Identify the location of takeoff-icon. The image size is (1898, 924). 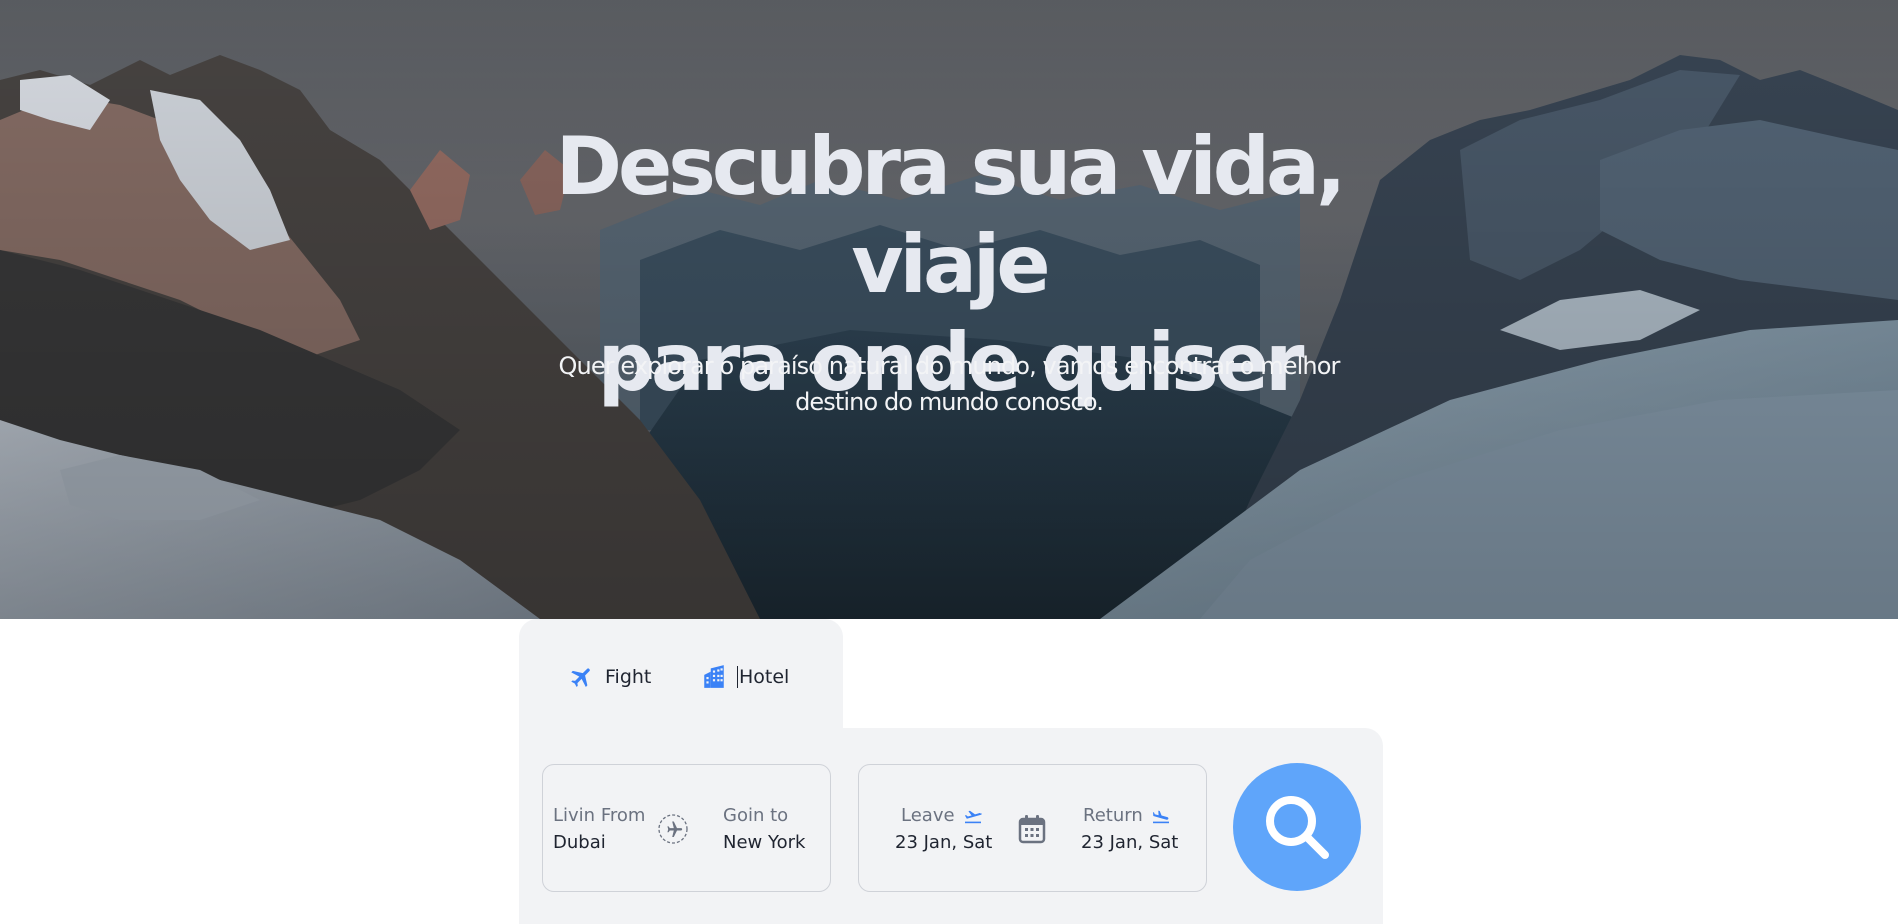
(973, 816).